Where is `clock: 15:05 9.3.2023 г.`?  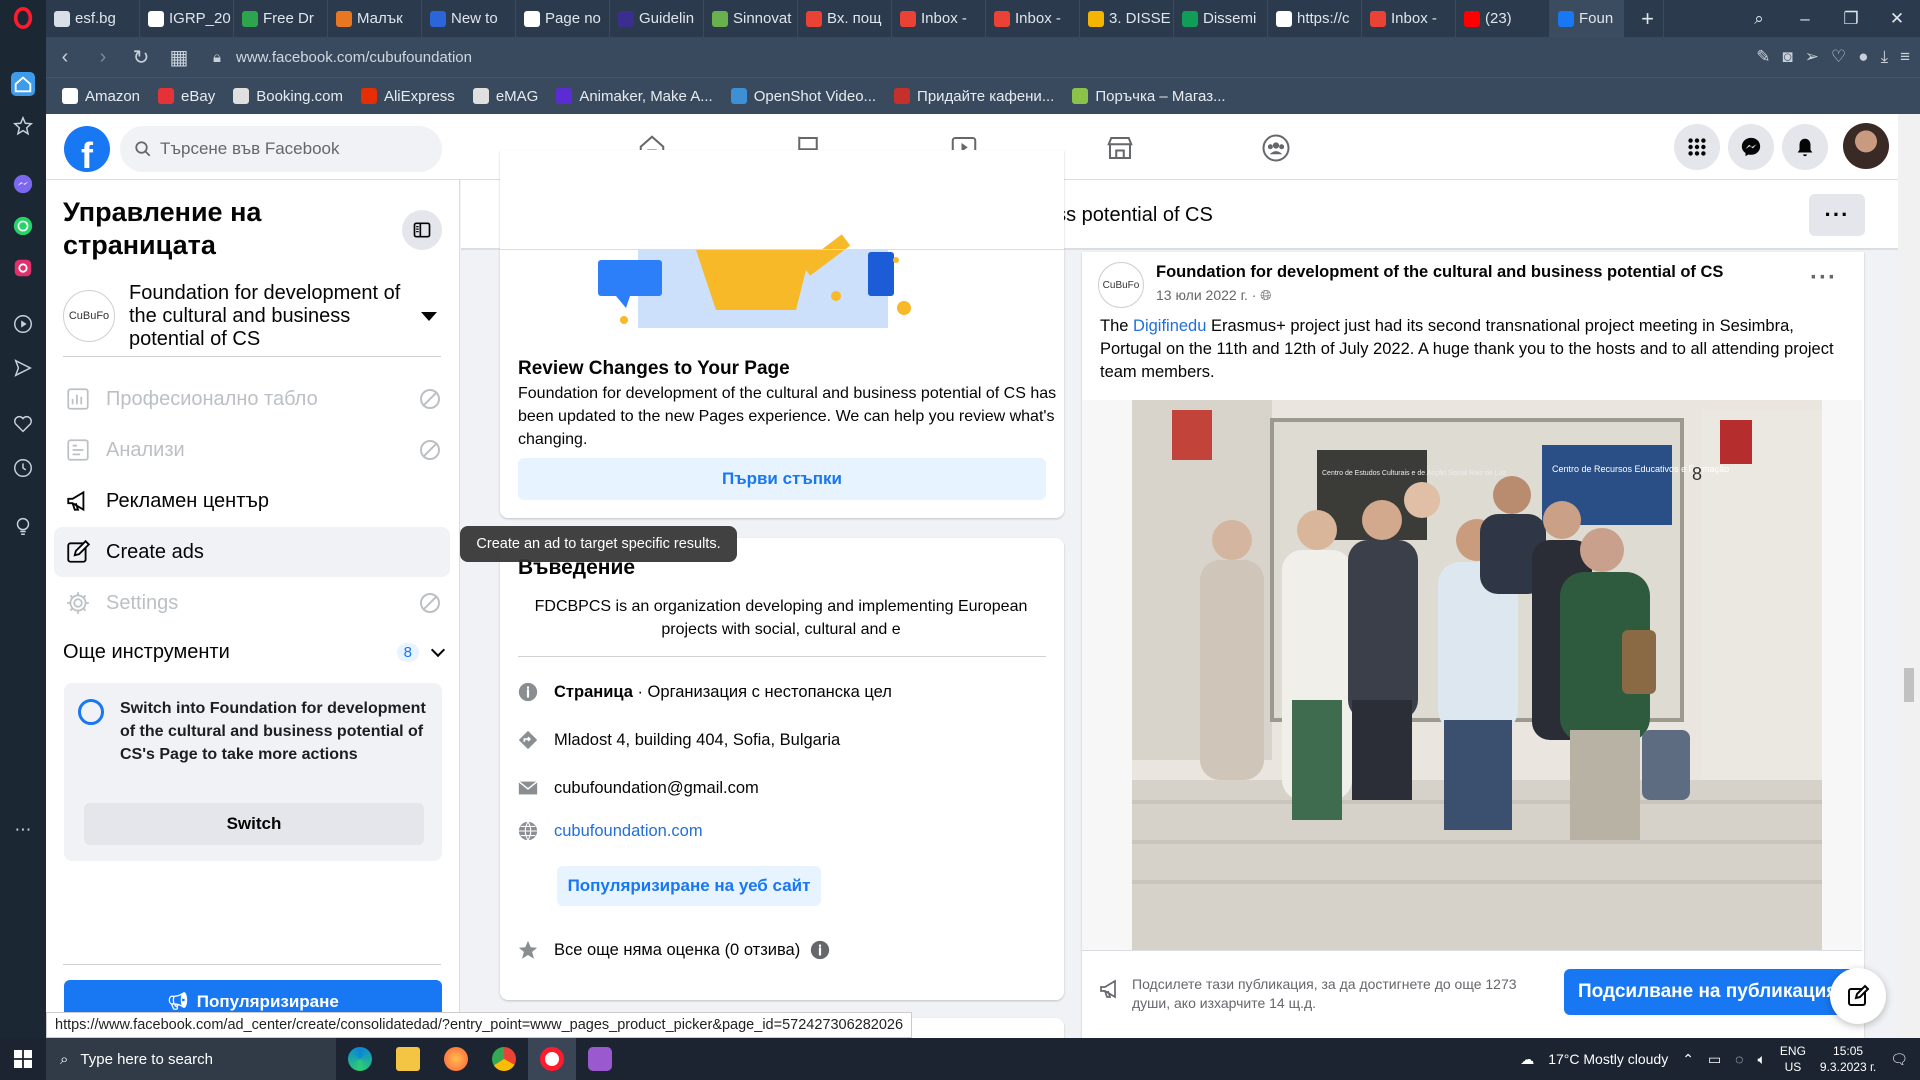 clock: 15:05 9.3.2023 г. is located at coordinates (1848, 1059).